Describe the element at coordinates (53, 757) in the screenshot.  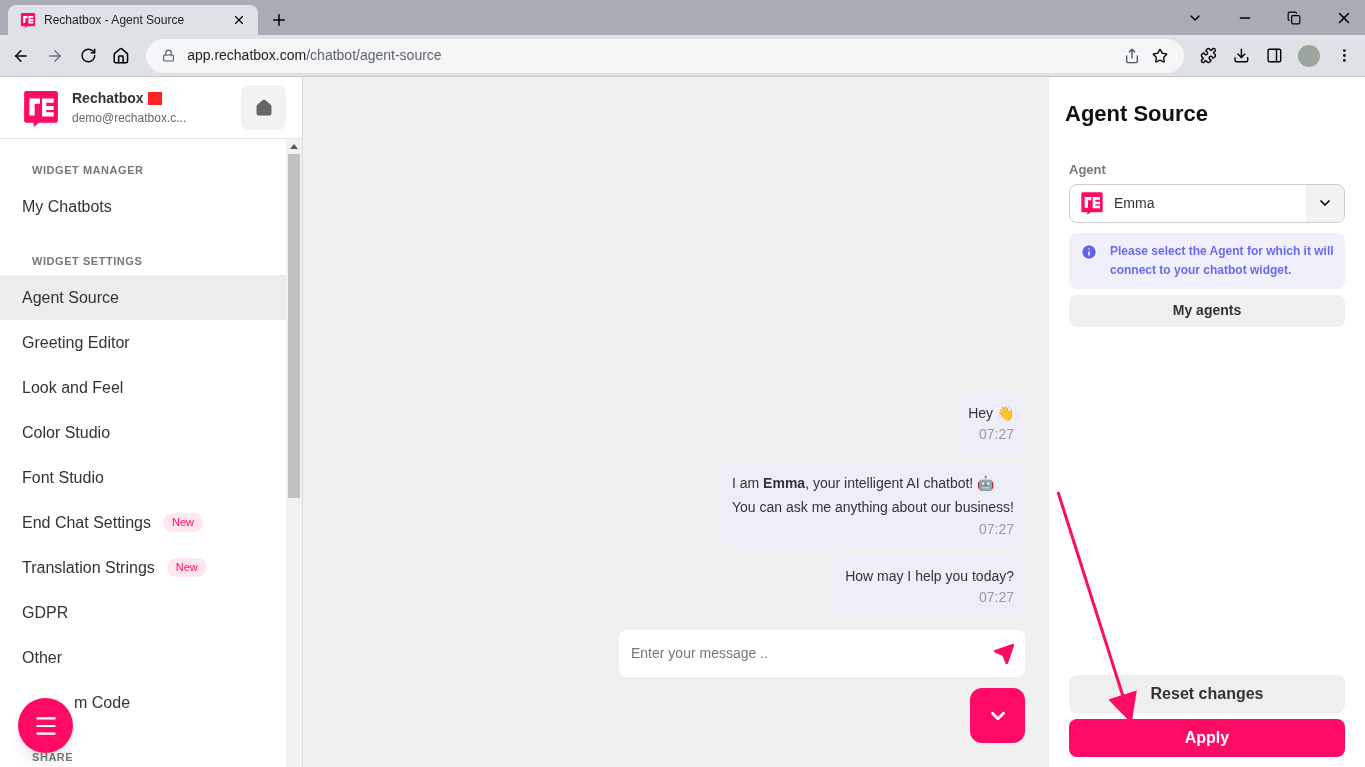
I see `section-heading: SHARE` at that location.